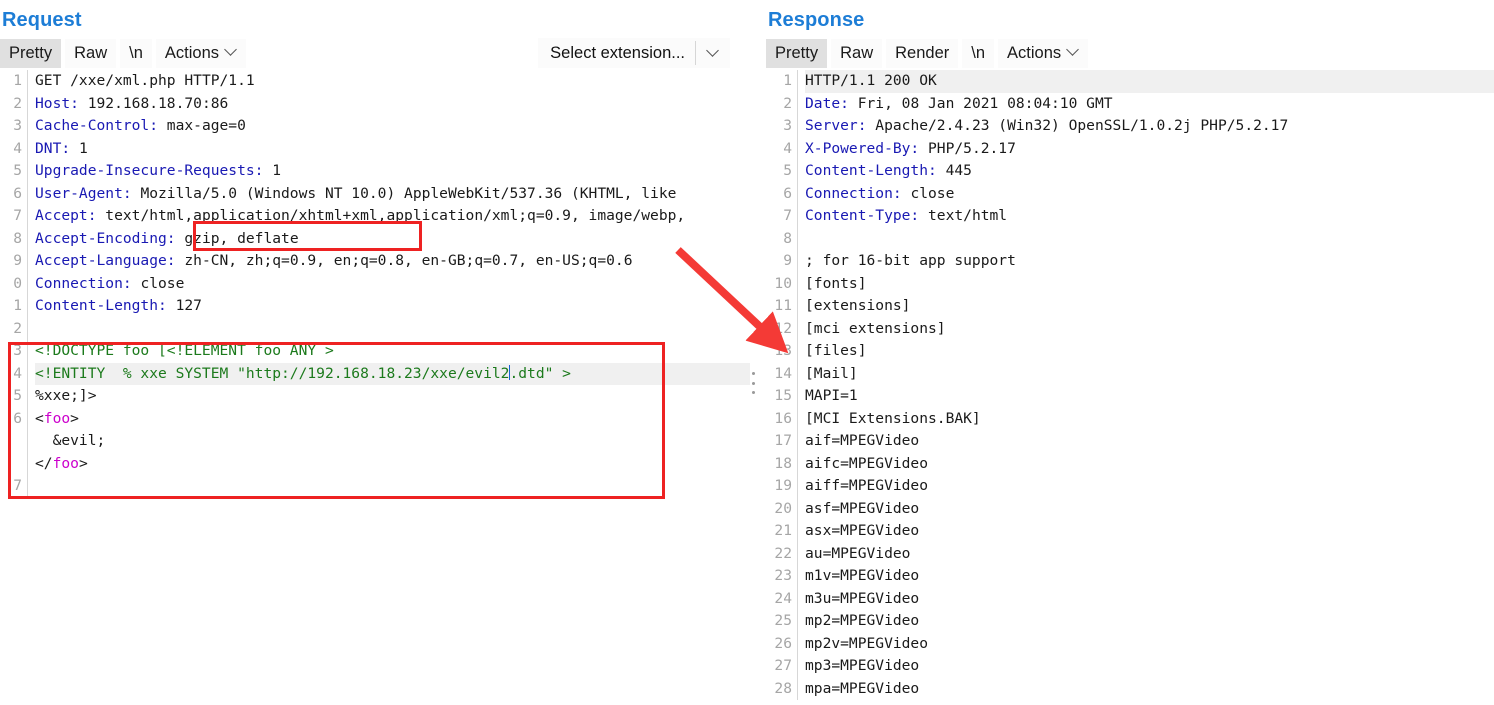 Image resolution: width=1494 pixels, height=705 pixels. I want to click on code-line: Upgrade-Insecure-Requests: 1, so click(393, 171).